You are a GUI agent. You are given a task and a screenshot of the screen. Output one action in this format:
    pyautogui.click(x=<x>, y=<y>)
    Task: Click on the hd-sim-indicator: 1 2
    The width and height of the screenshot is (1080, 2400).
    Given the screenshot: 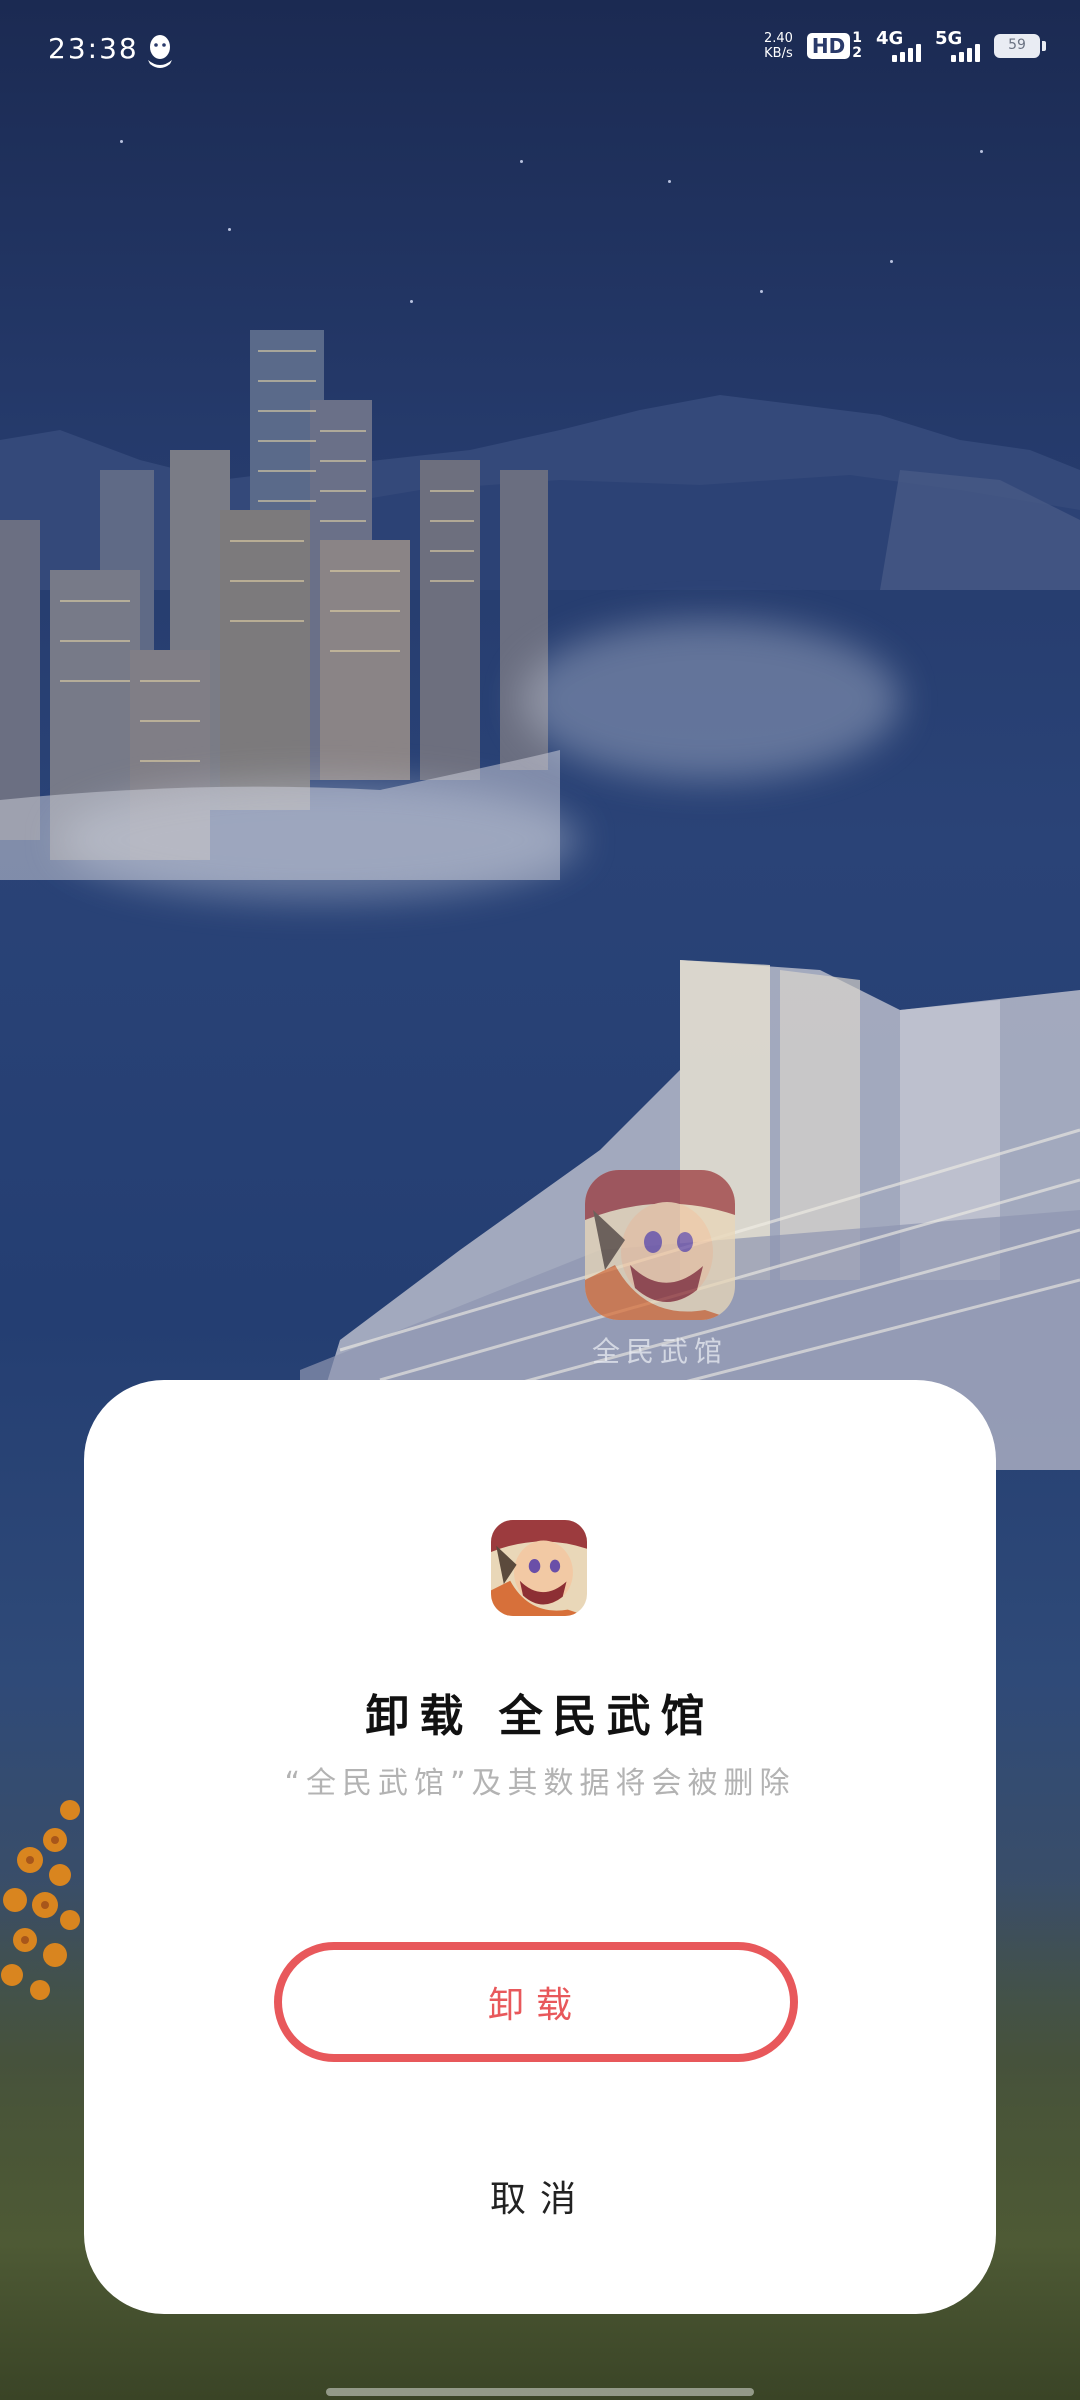 What is the action you would take?
    pyautogui.click(x=857, y=46)
    